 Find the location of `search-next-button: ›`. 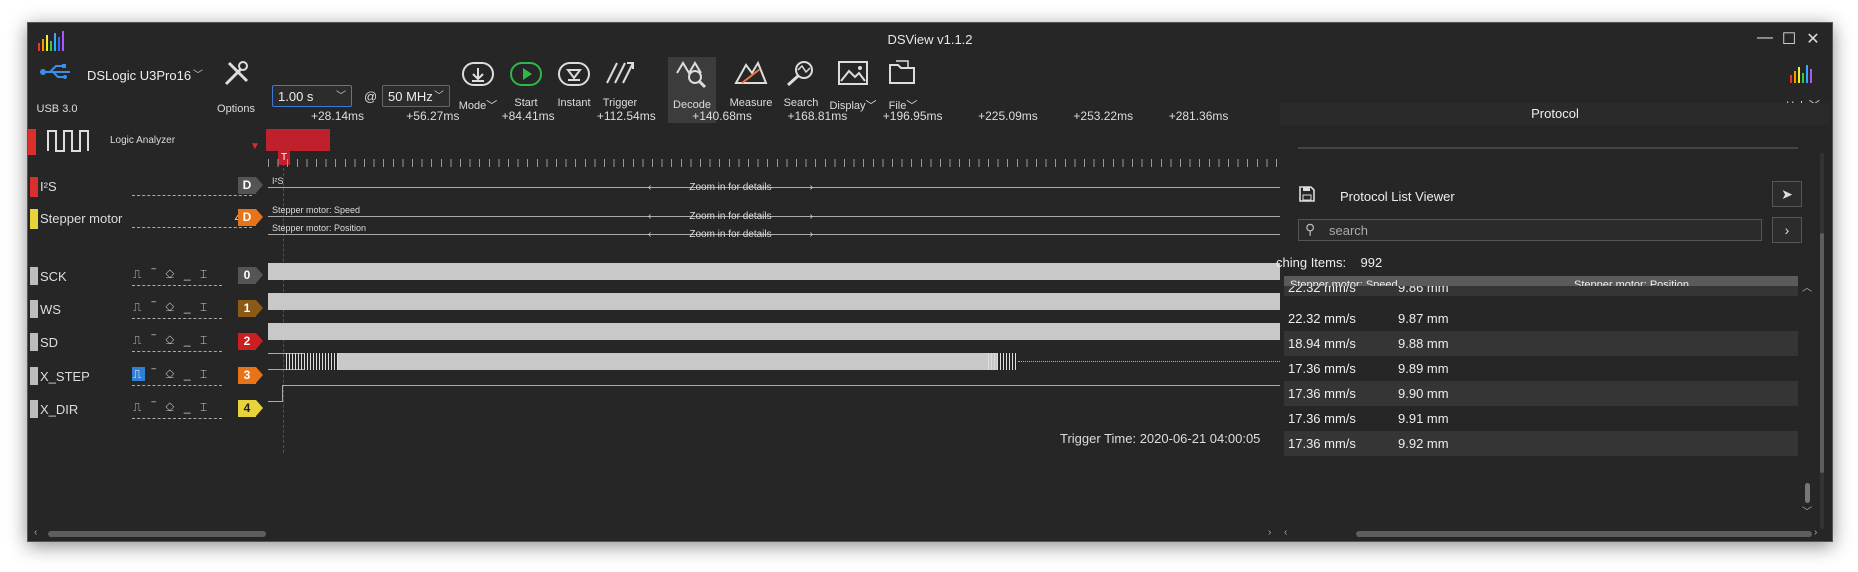

search-next-button: › is located at coordinates (1787, 230).